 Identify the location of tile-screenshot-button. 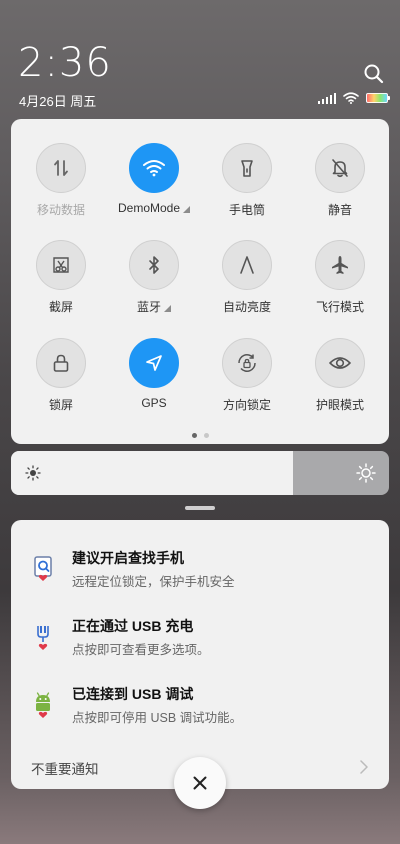
(61, 265).